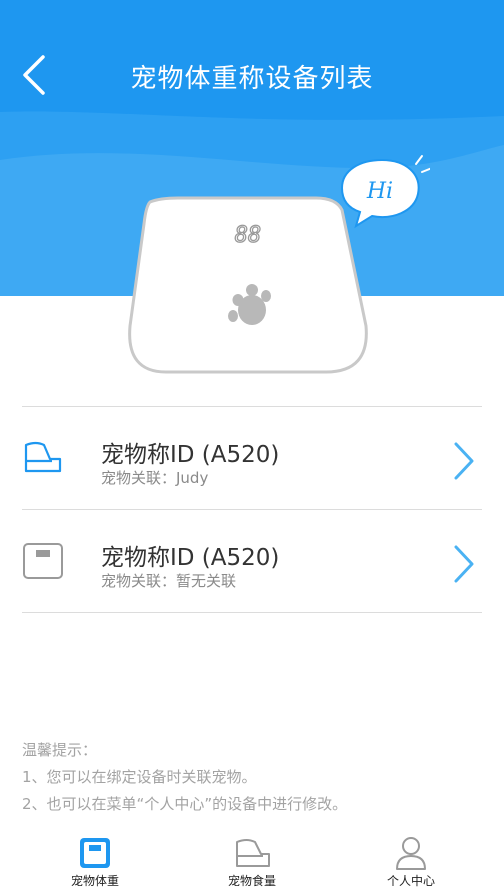 This screenshot has width=504, height=896. Describe the element at coordinates (155, 478) in the screenshot. I see `device-pet-association: 宠物关联：Judy` at that location.